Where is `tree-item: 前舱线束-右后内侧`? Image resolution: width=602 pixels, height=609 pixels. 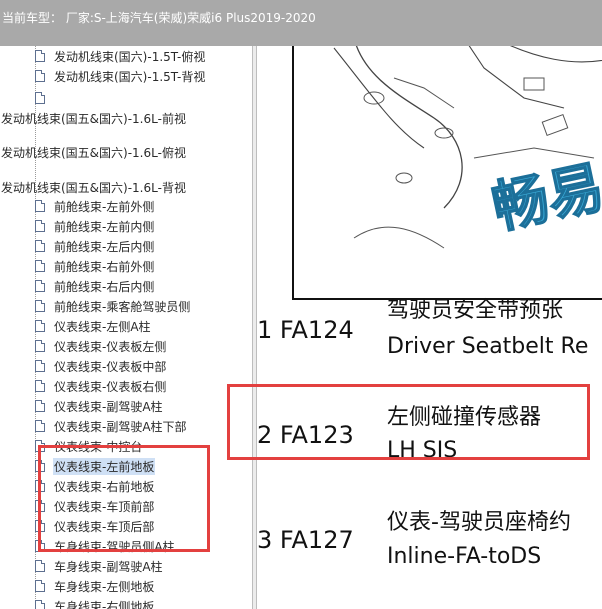
tree-item: 前舱线束-右后内侧 is located at coordinates (77, 286).